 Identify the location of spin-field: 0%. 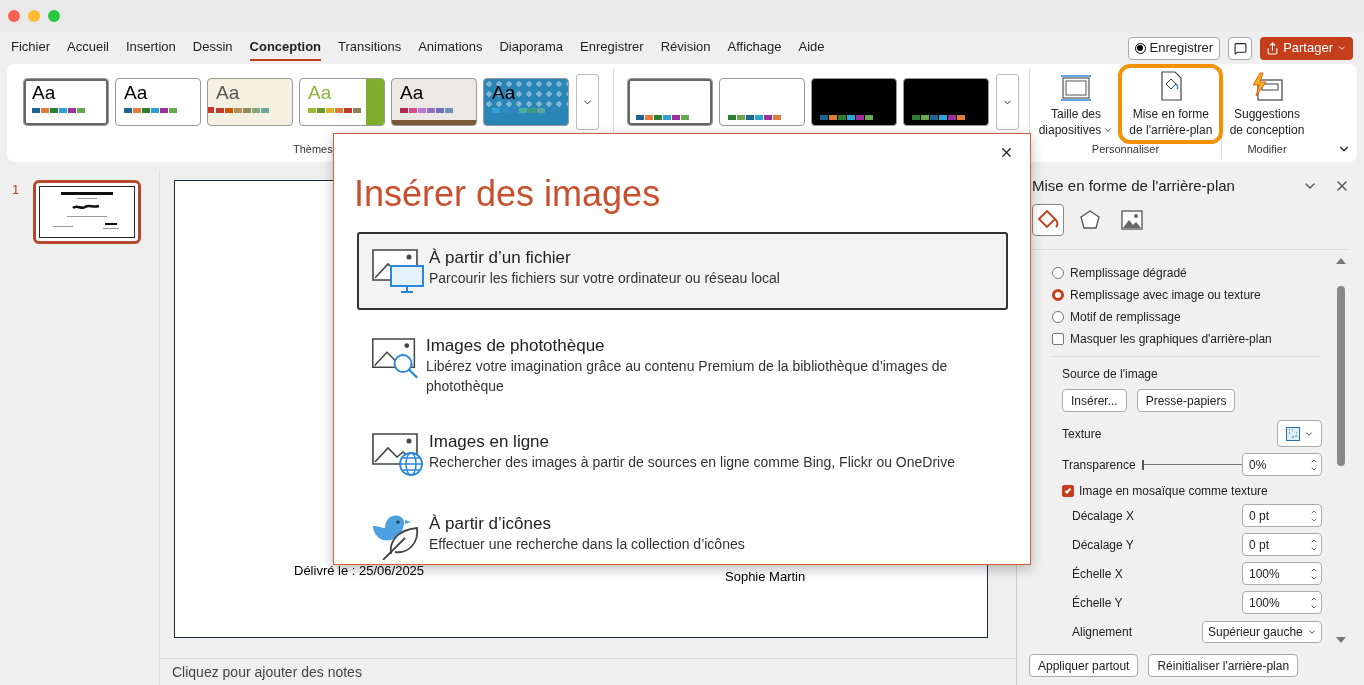
(1282, 464).